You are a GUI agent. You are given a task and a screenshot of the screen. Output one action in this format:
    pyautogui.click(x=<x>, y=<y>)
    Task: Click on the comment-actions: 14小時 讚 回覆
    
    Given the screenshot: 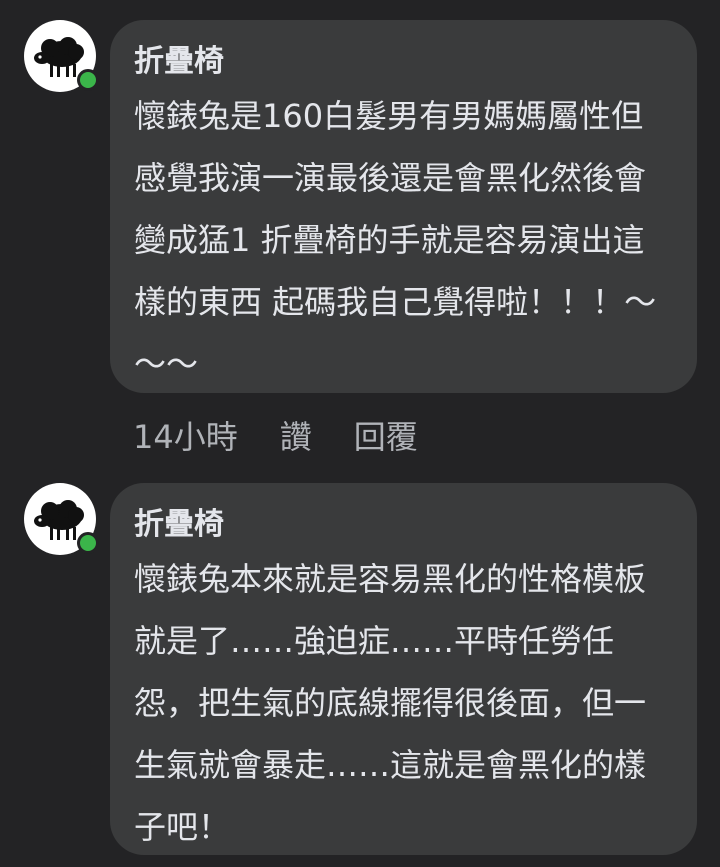 What is the action you would take?
    pyautogui.click(x=296, y=435)
    